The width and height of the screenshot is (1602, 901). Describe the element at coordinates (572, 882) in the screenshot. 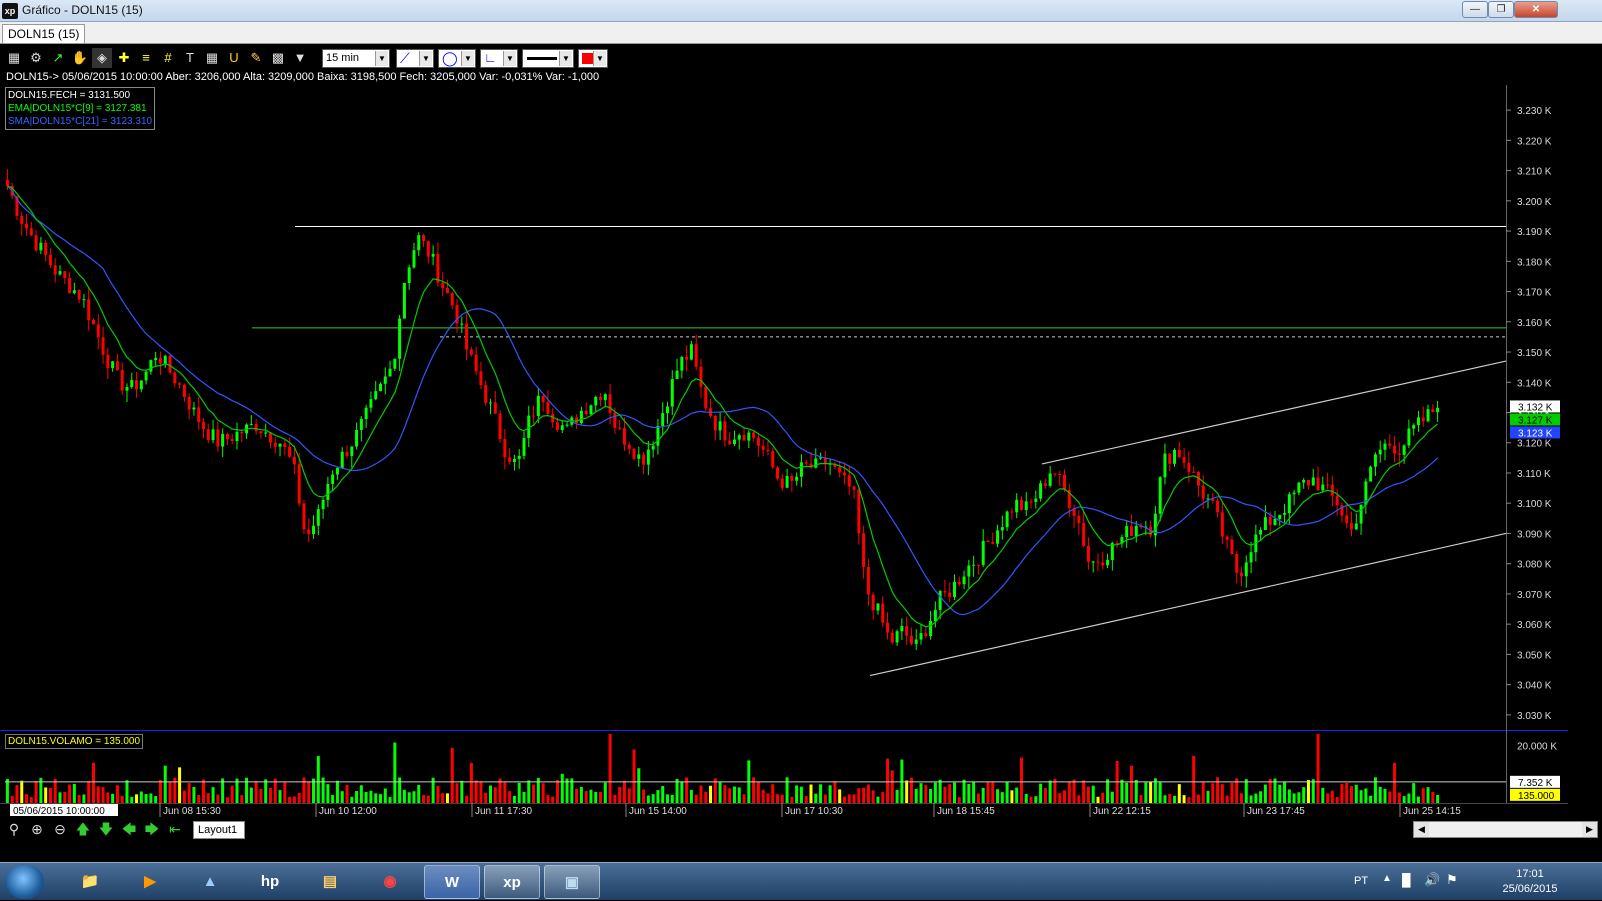

I see `photo-viewer-icon: ▣` at that location.